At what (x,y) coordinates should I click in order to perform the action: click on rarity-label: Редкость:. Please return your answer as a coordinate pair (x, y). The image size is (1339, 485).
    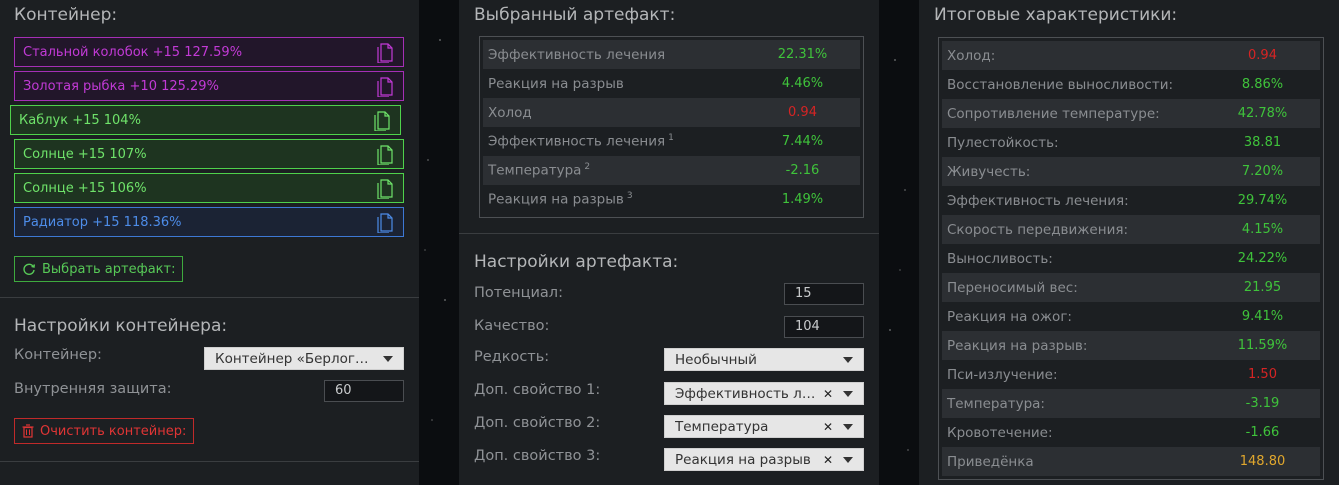
    Looking at the image, I should click on (512, 357).